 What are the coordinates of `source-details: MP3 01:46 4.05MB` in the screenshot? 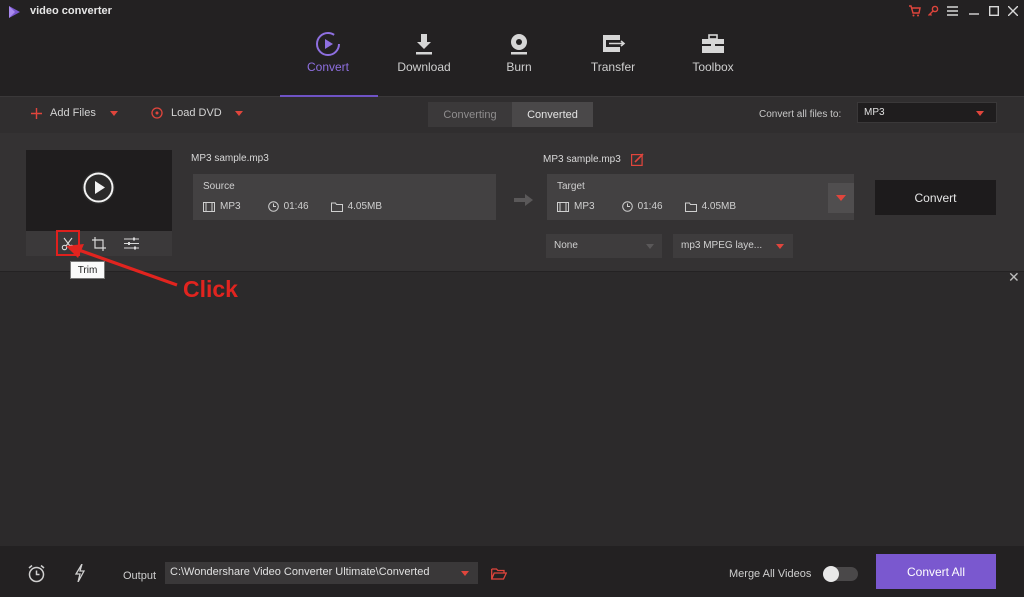 It's located at (292, 206).